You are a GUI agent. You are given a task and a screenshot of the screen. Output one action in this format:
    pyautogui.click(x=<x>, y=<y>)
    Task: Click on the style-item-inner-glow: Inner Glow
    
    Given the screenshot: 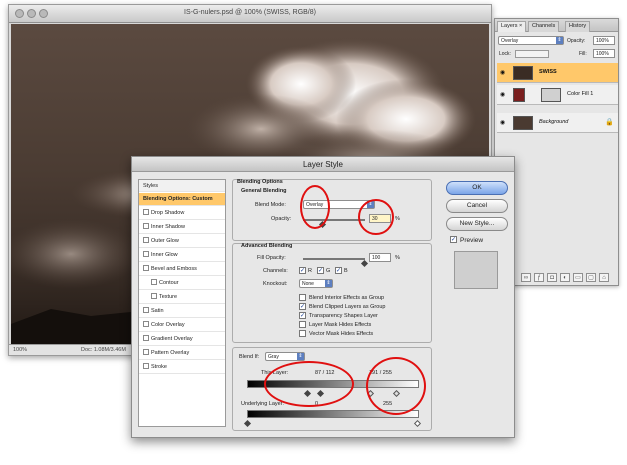 What is the action you would take?
    pyautogui.click(x=182, y=255)
    